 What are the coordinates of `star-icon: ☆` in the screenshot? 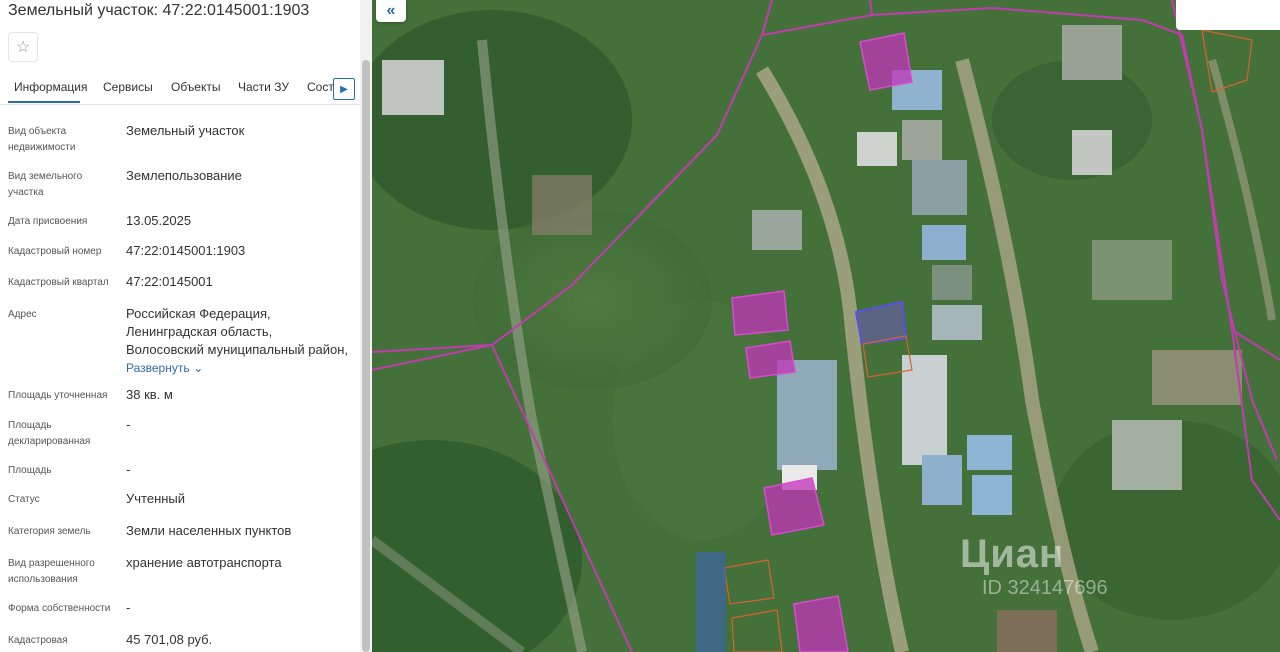 It's located at (23, 47).